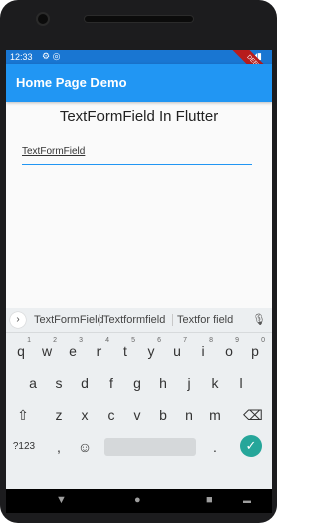 Image resolution: width=320 pixels, height=523 pixels. What do you see at coordinates (189, 383) in the screenshot?
I see `key-j: j` at bounding box center [189, 383].